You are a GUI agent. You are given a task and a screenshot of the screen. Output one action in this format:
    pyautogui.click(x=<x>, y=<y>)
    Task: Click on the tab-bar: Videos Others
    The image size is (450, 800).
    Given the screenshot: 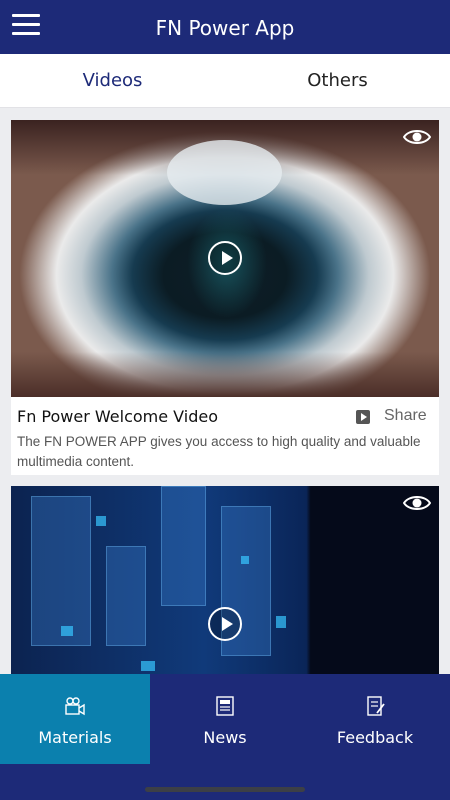 What is the action you would take?
    pyautogui.click(x=225, y=81)
    